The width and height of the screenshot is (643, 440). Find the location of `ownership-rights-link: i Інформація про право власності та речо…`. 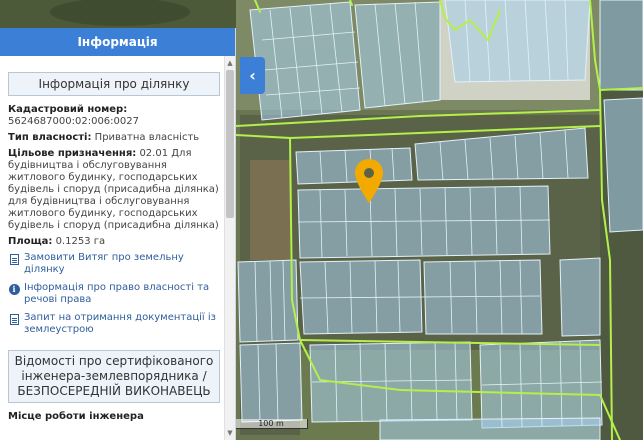

ownership-rights-link: i Інформація про право власності та речо… is located at coordinates (114, 294).